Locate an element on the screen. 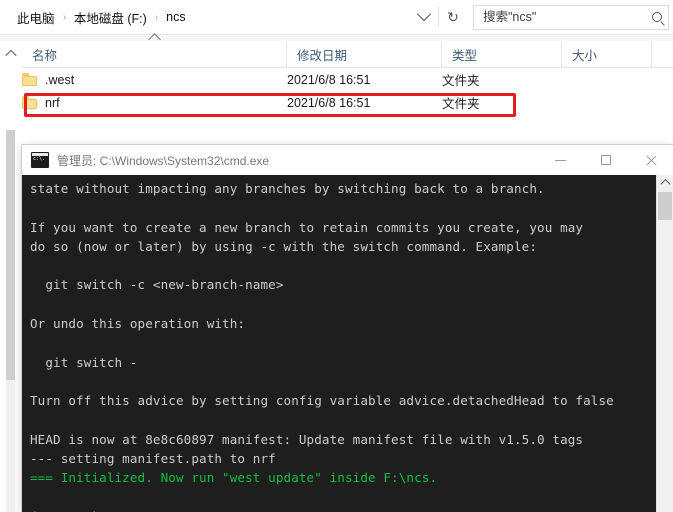  search-input is located at coordinates (560, 17).